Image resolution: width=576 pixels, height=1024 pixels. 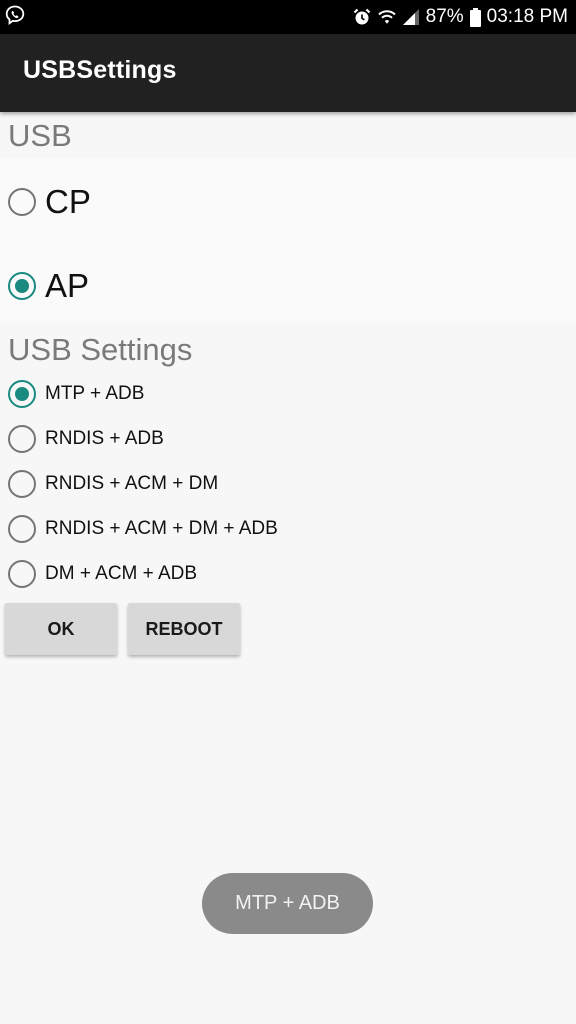 What do you see at coordinates (444, 16) in the screenshot?
I see `battery-percentage: 87%` at bounding box center [444, 16].